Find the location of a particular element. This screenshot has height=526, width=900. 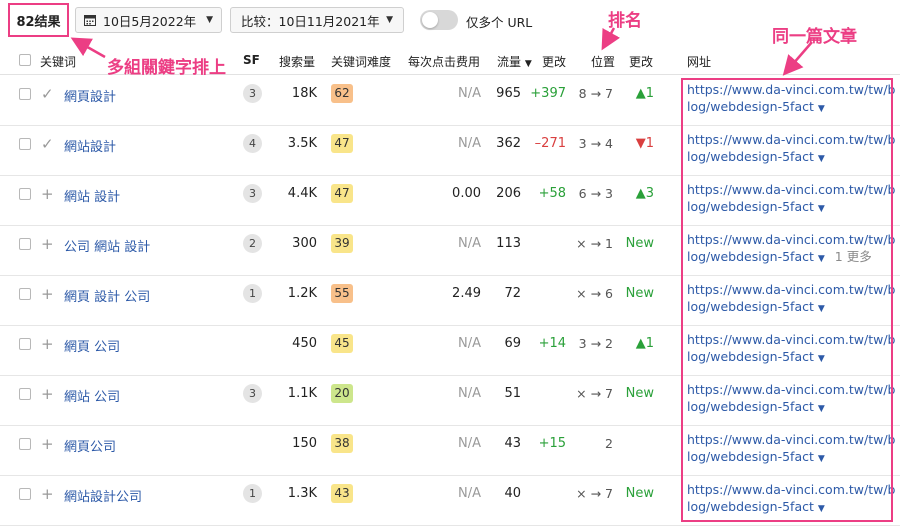

volume-value: 18K is located at coordinates (304, 93).